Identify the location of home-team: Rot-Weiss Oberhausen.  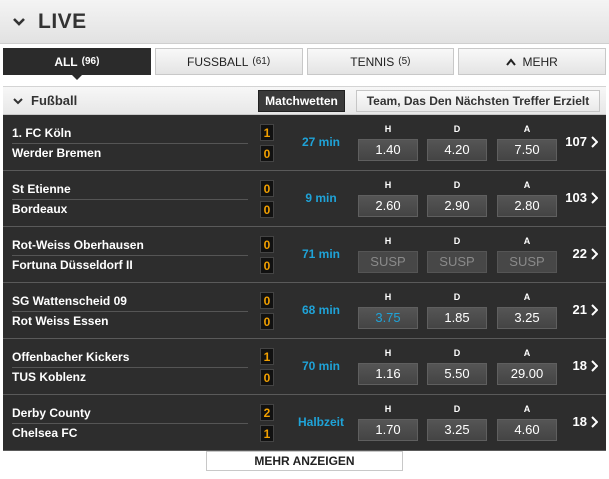
(78, 245).